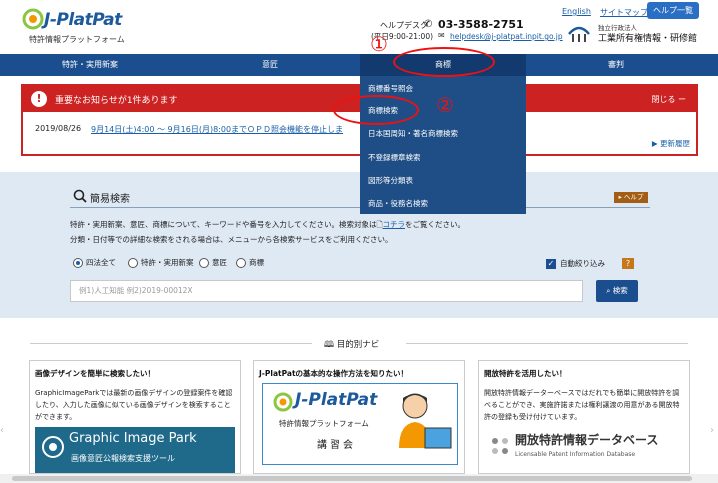  What do you see at coordinates (620, 197) in the screenshot?
I see `play-icon: ▸` at bounding box center [620, 197].